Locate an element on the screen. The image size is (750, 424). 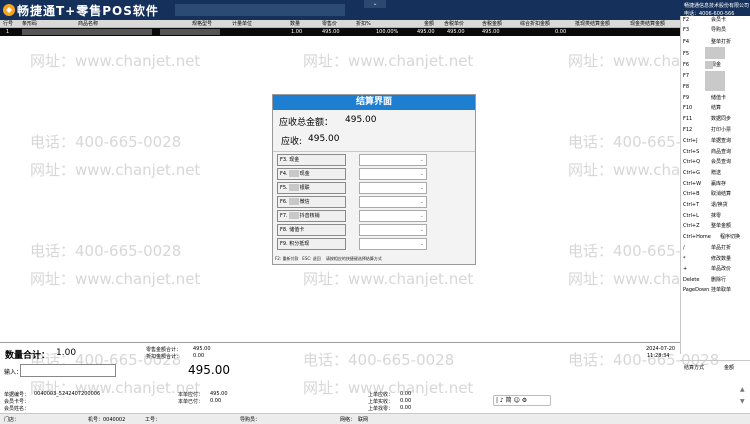
paid-value: 0.00 is located at coordinates (216, 401).